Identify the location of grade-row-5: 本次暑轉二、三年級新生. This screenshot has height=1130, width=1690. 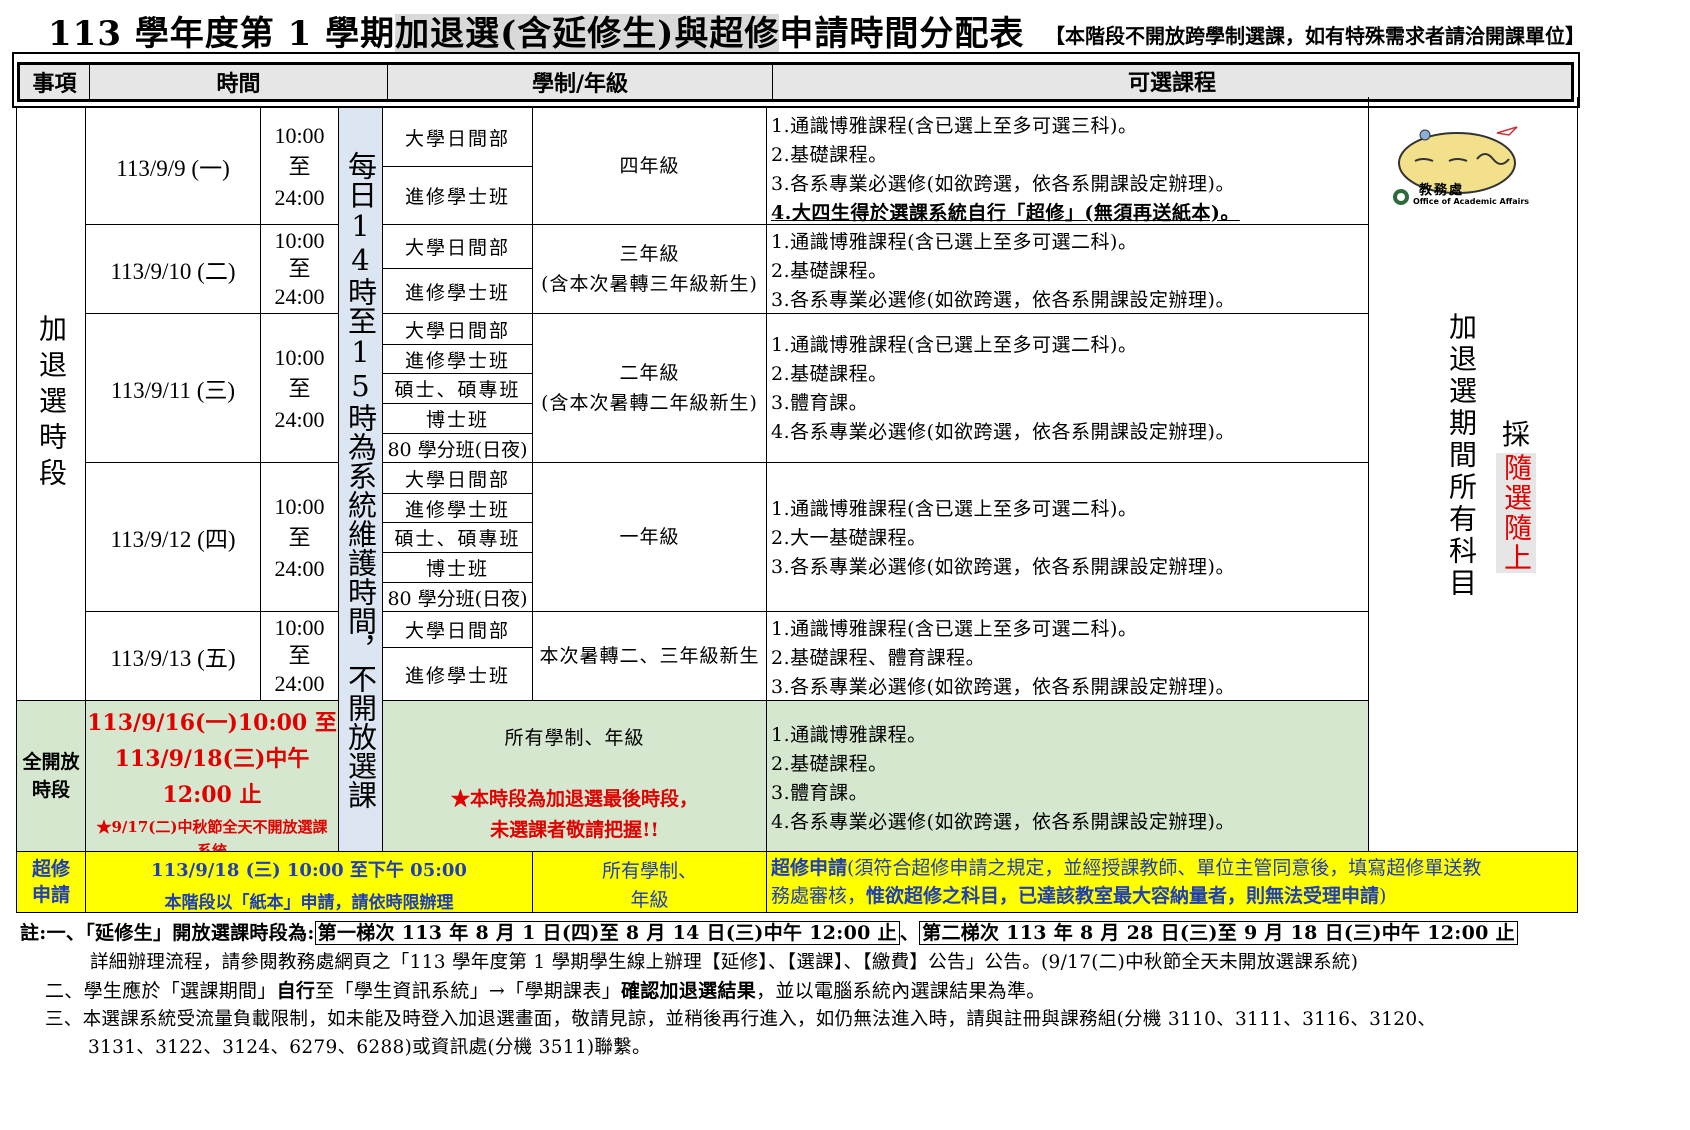
(649, 656).